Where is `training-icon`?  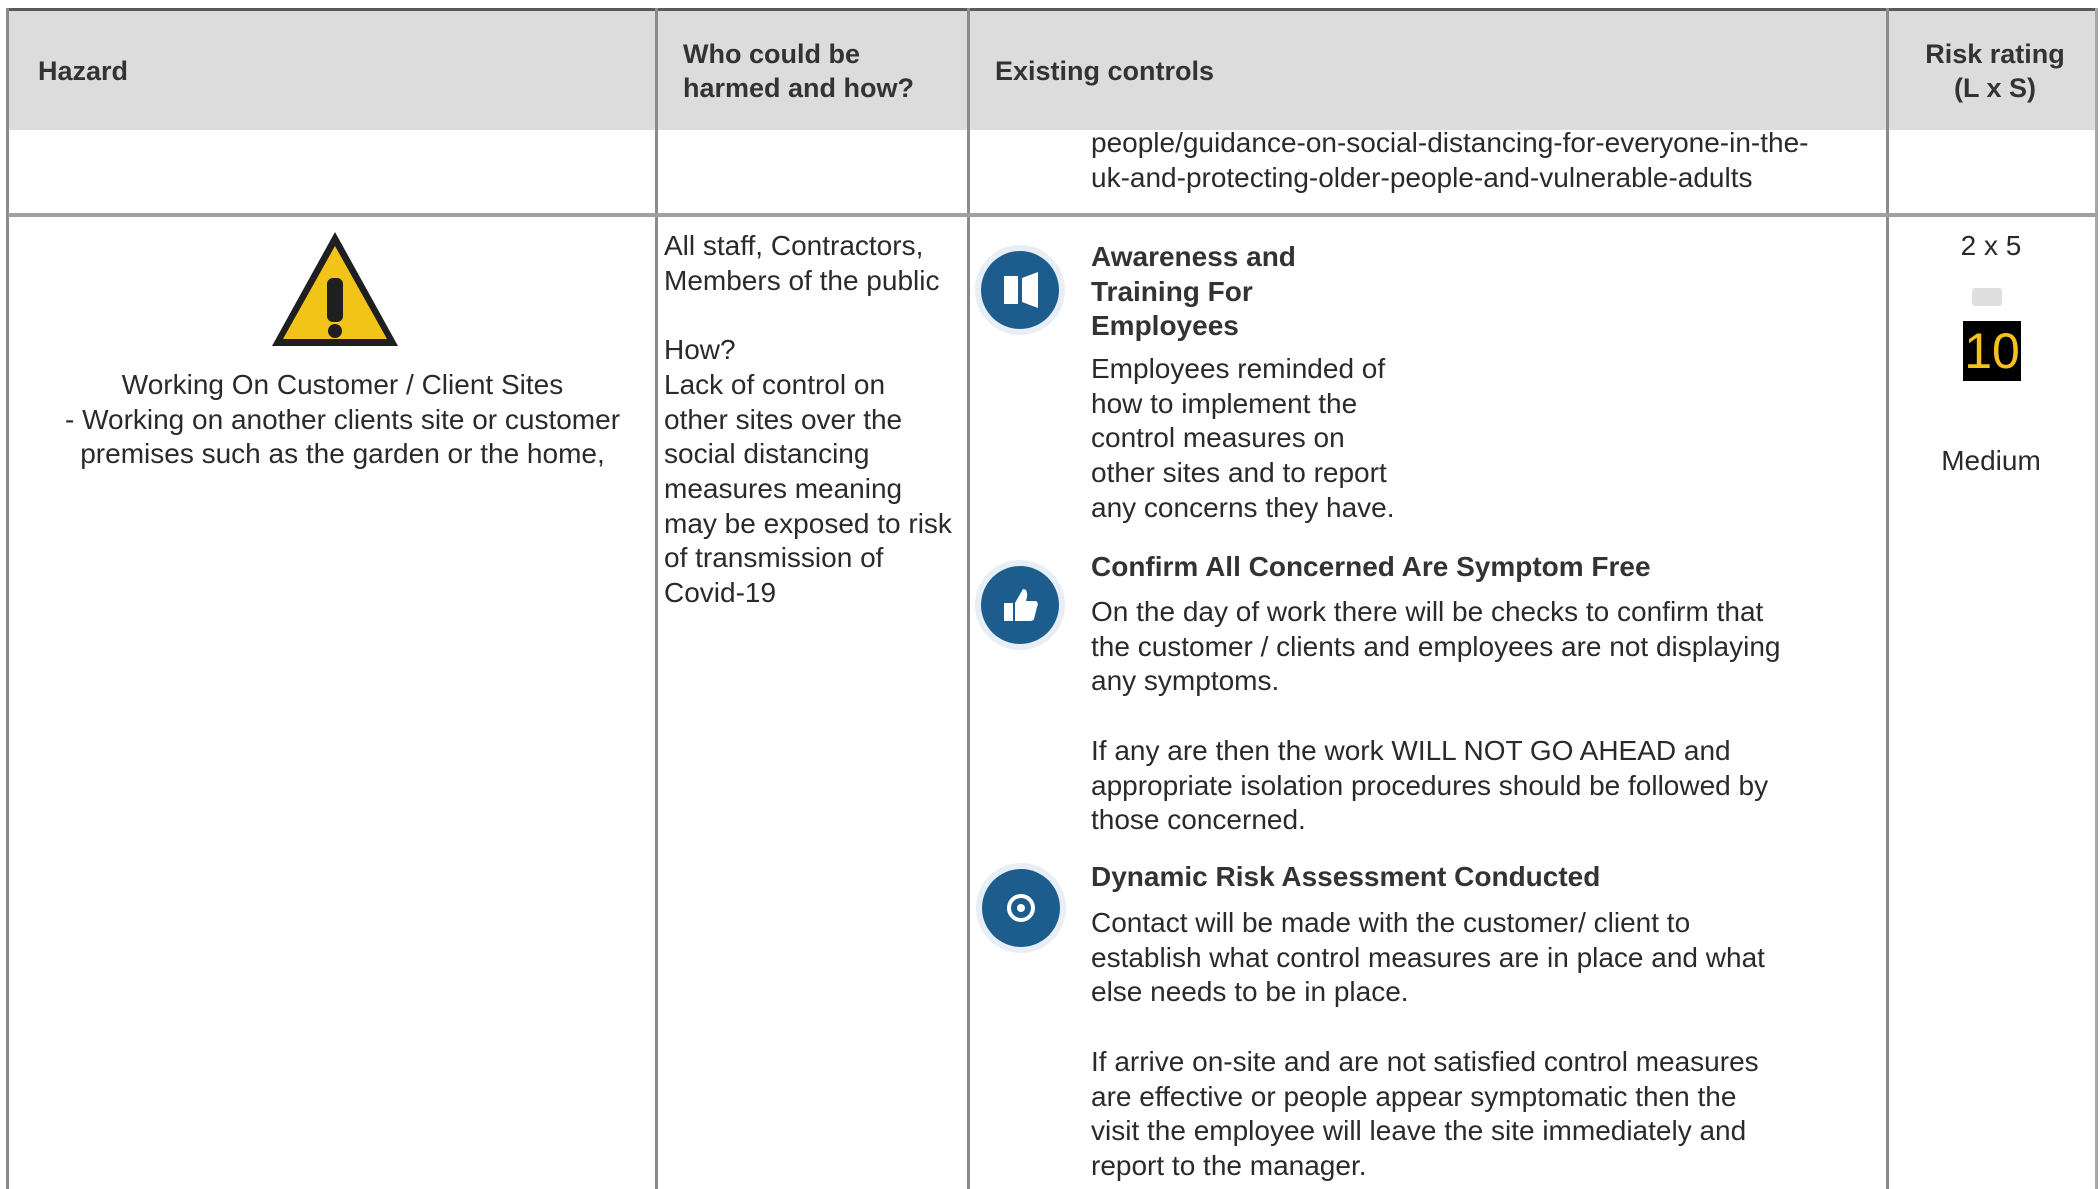
training-icon is located at coordinates (1020, 290).